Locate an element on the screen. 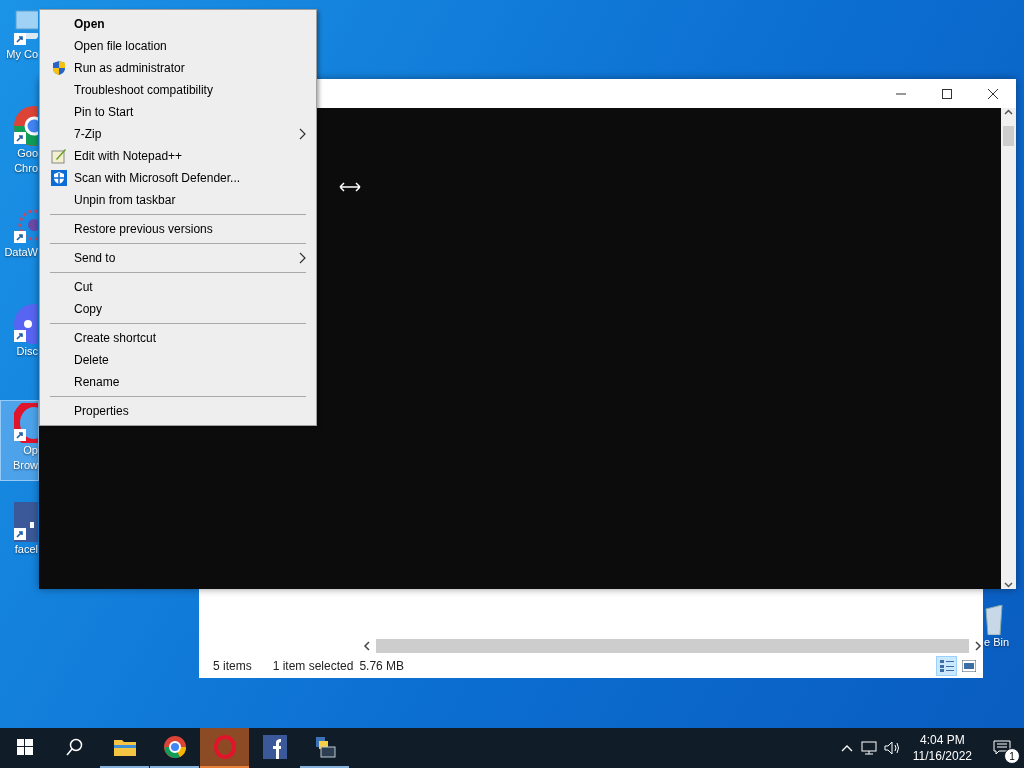 The height and width of the screenshot is (768, 1024). scroll-up-icon is located at coordinates (1008, 112).